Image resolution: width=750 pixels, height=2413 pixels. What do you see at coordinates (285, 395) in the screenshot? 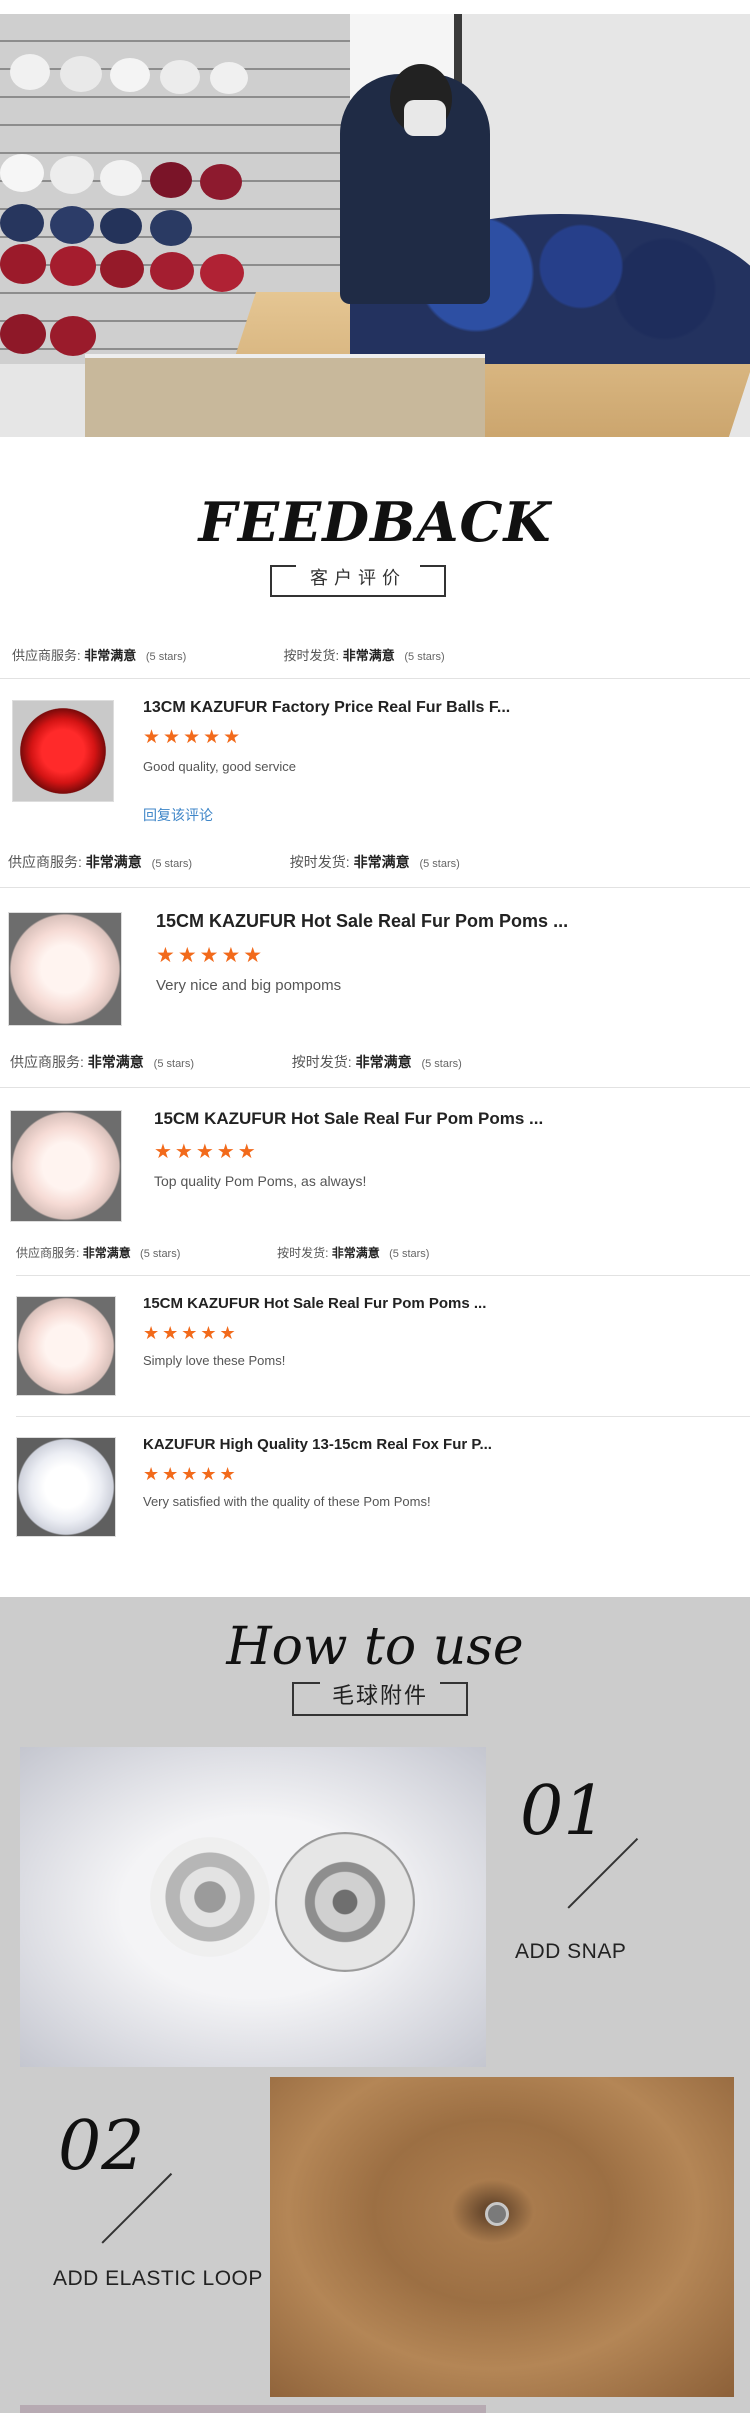
I see `cardboard-box` at bounding box center [285, 395].